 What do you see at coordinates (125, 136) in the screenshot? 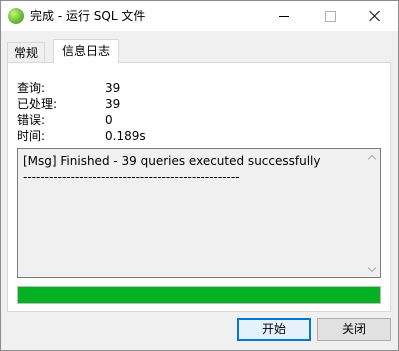
I see `stat-value: 0.189s` at bounding box center [125, 136].